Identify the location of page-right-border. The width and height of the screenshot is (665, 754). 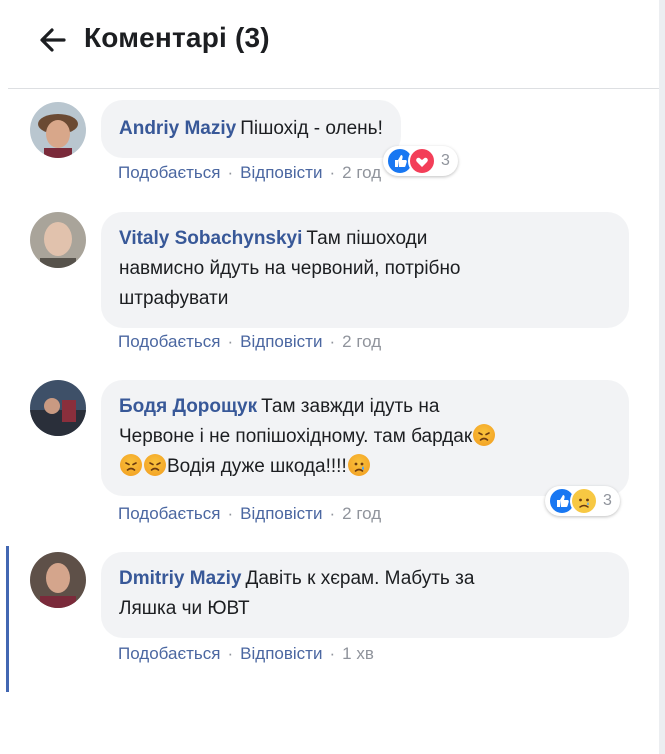
(662, 377).